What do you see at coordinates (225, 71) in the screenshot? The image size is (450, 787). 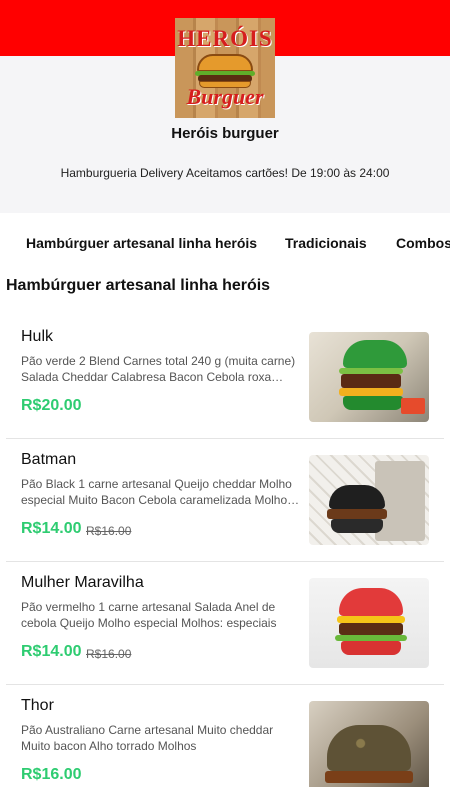 I see `burger-logo-icon` at bounding box center [225, 71].